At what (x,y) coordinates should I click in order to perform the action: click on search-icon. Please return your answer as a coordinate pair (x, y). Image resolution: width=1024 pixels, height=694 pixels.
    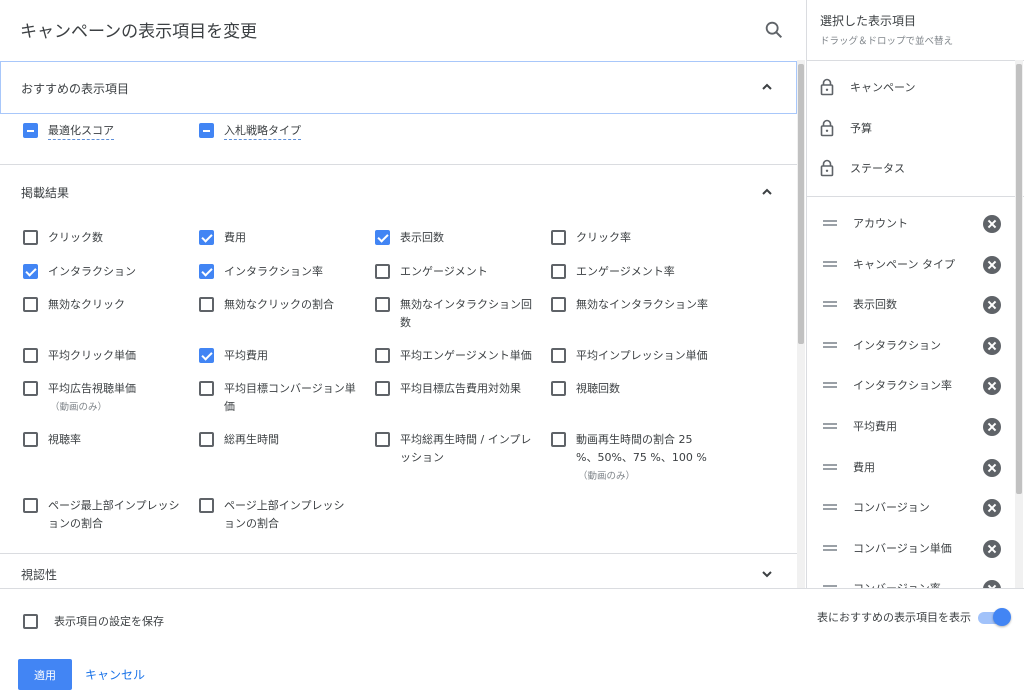
    Looking at the image, I should click on (774, 30).